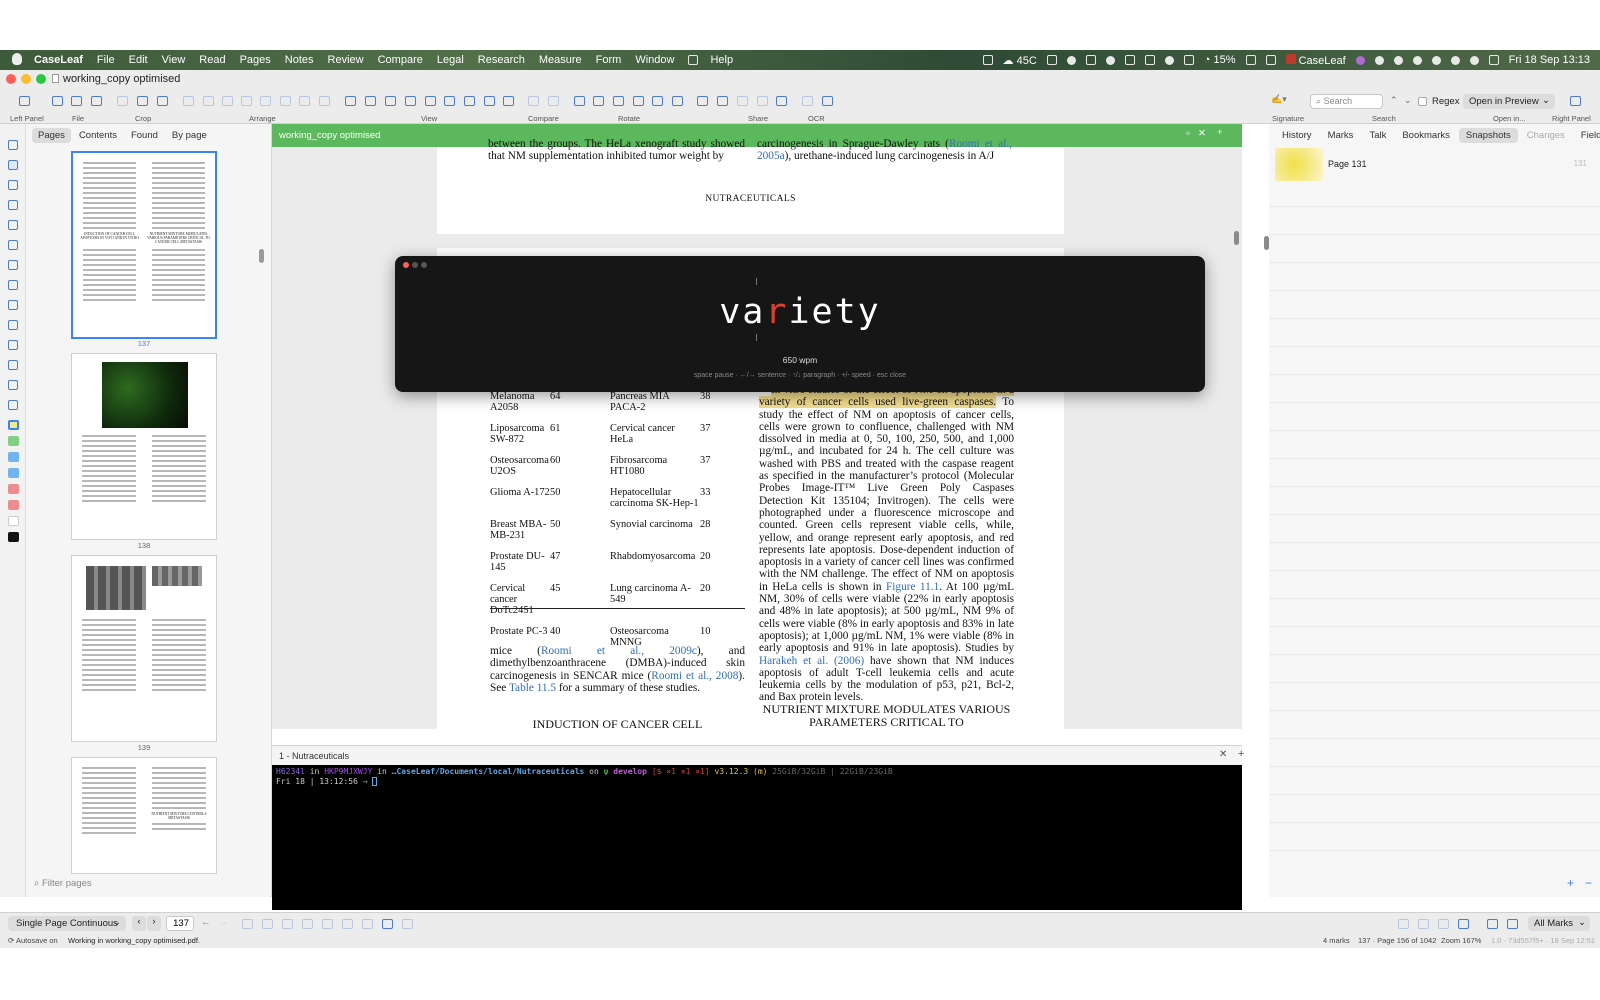 The image size is (1600, 1000). Describe the element at coordinates (1455, 60) in the screenshot. I see `volume-icon` at that location.